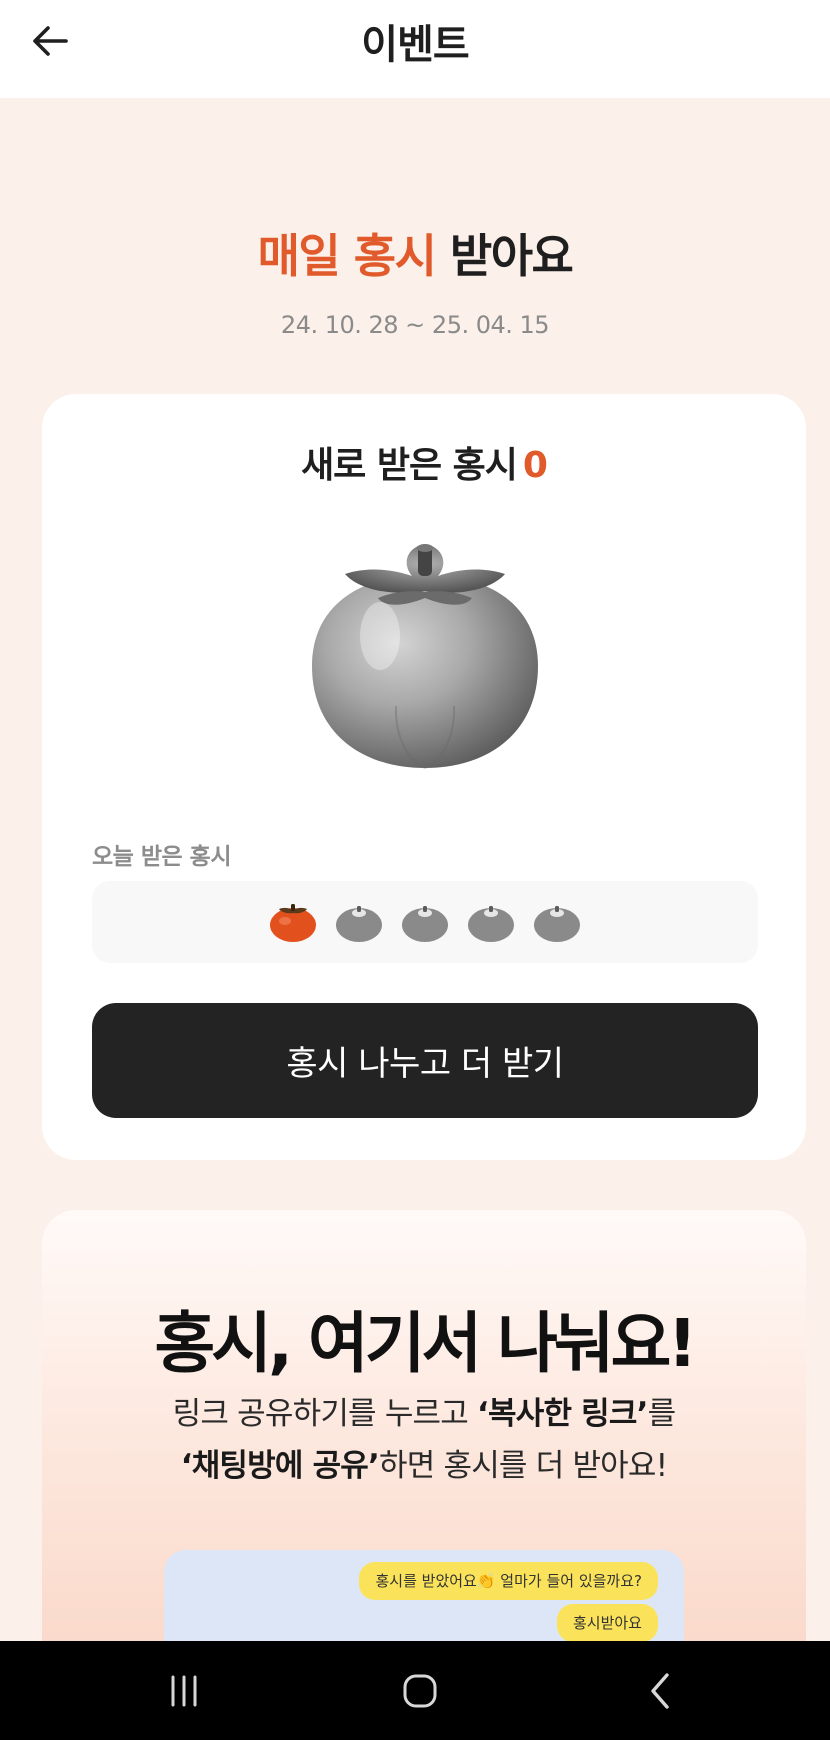  What do you see at coordinates (523, 1466) in the screenshot?
I see `guide-text: 하면 홍시를 더 받아요!` at bounding box center [523, 1466].